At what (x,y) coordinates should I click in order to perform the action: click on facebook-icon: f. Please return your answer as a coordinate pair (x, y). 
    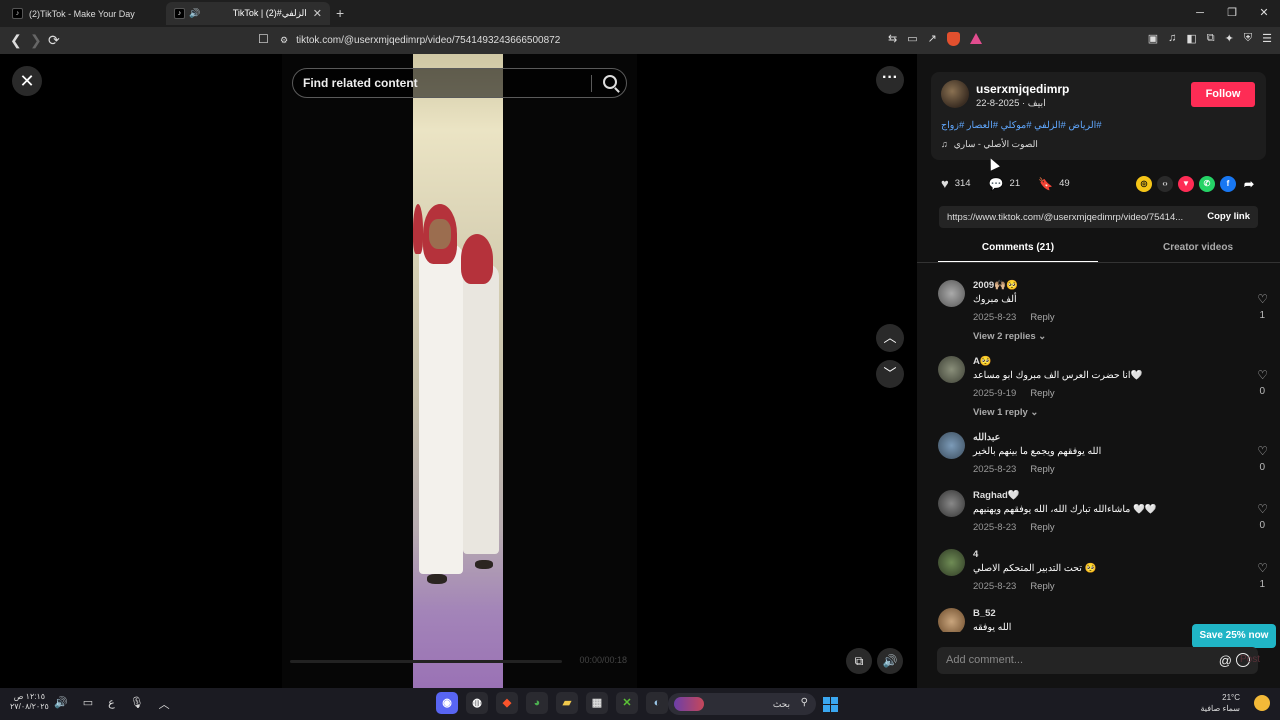
    Looking at the image, I should click on (1228, 184).